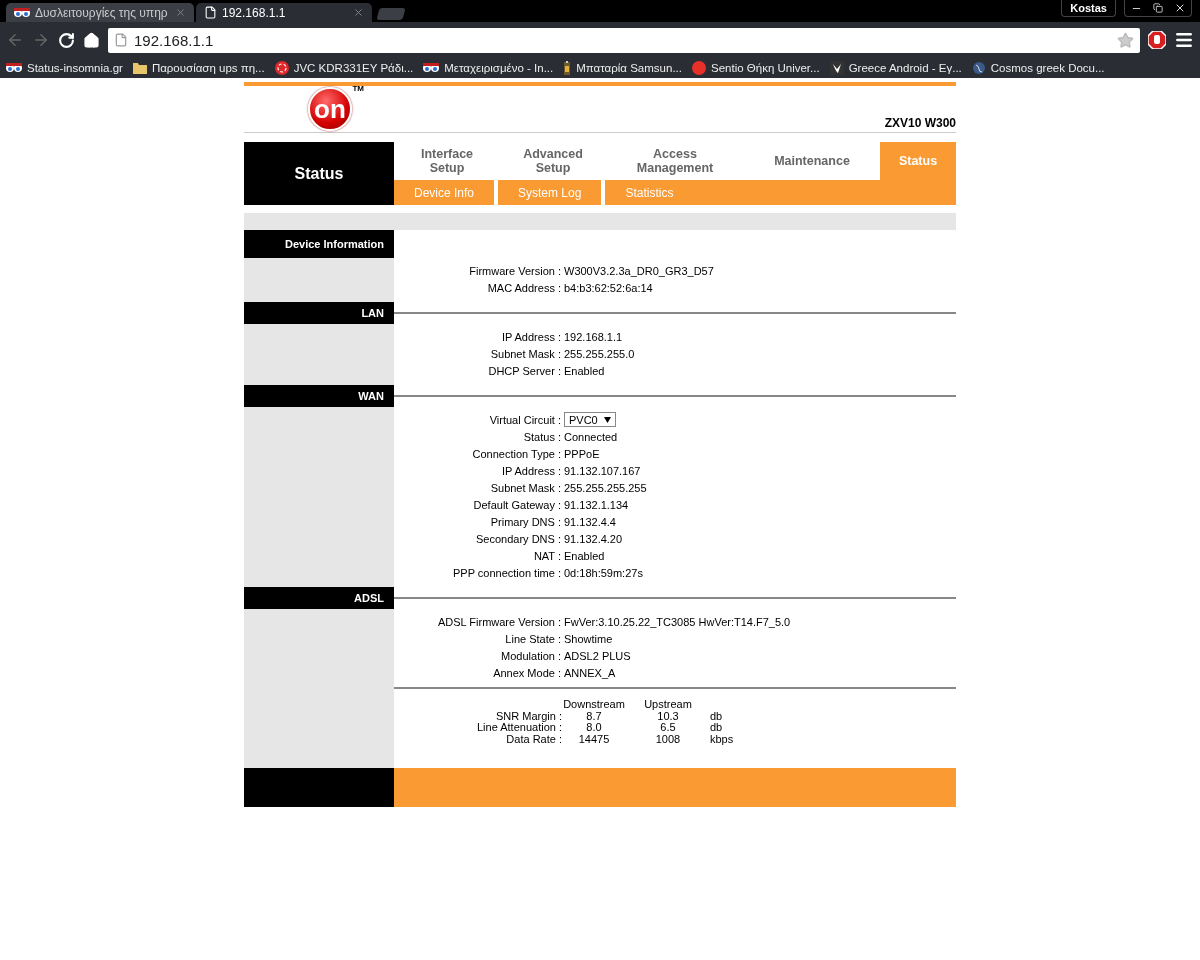 The height and width of the screenshot is (960, 1200). I want to click on field-label: ADSL Firmware Version :, so click(498, 621).